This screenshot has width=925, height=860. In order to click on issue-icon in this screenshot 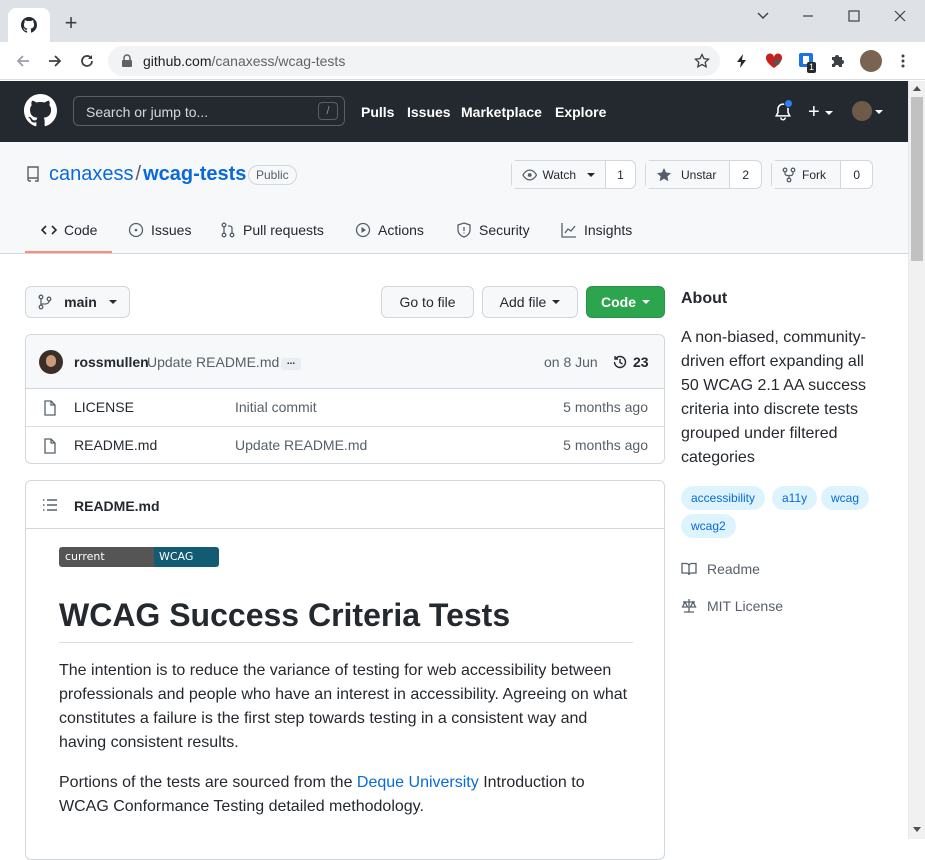, I will do `click(136, 230)`.